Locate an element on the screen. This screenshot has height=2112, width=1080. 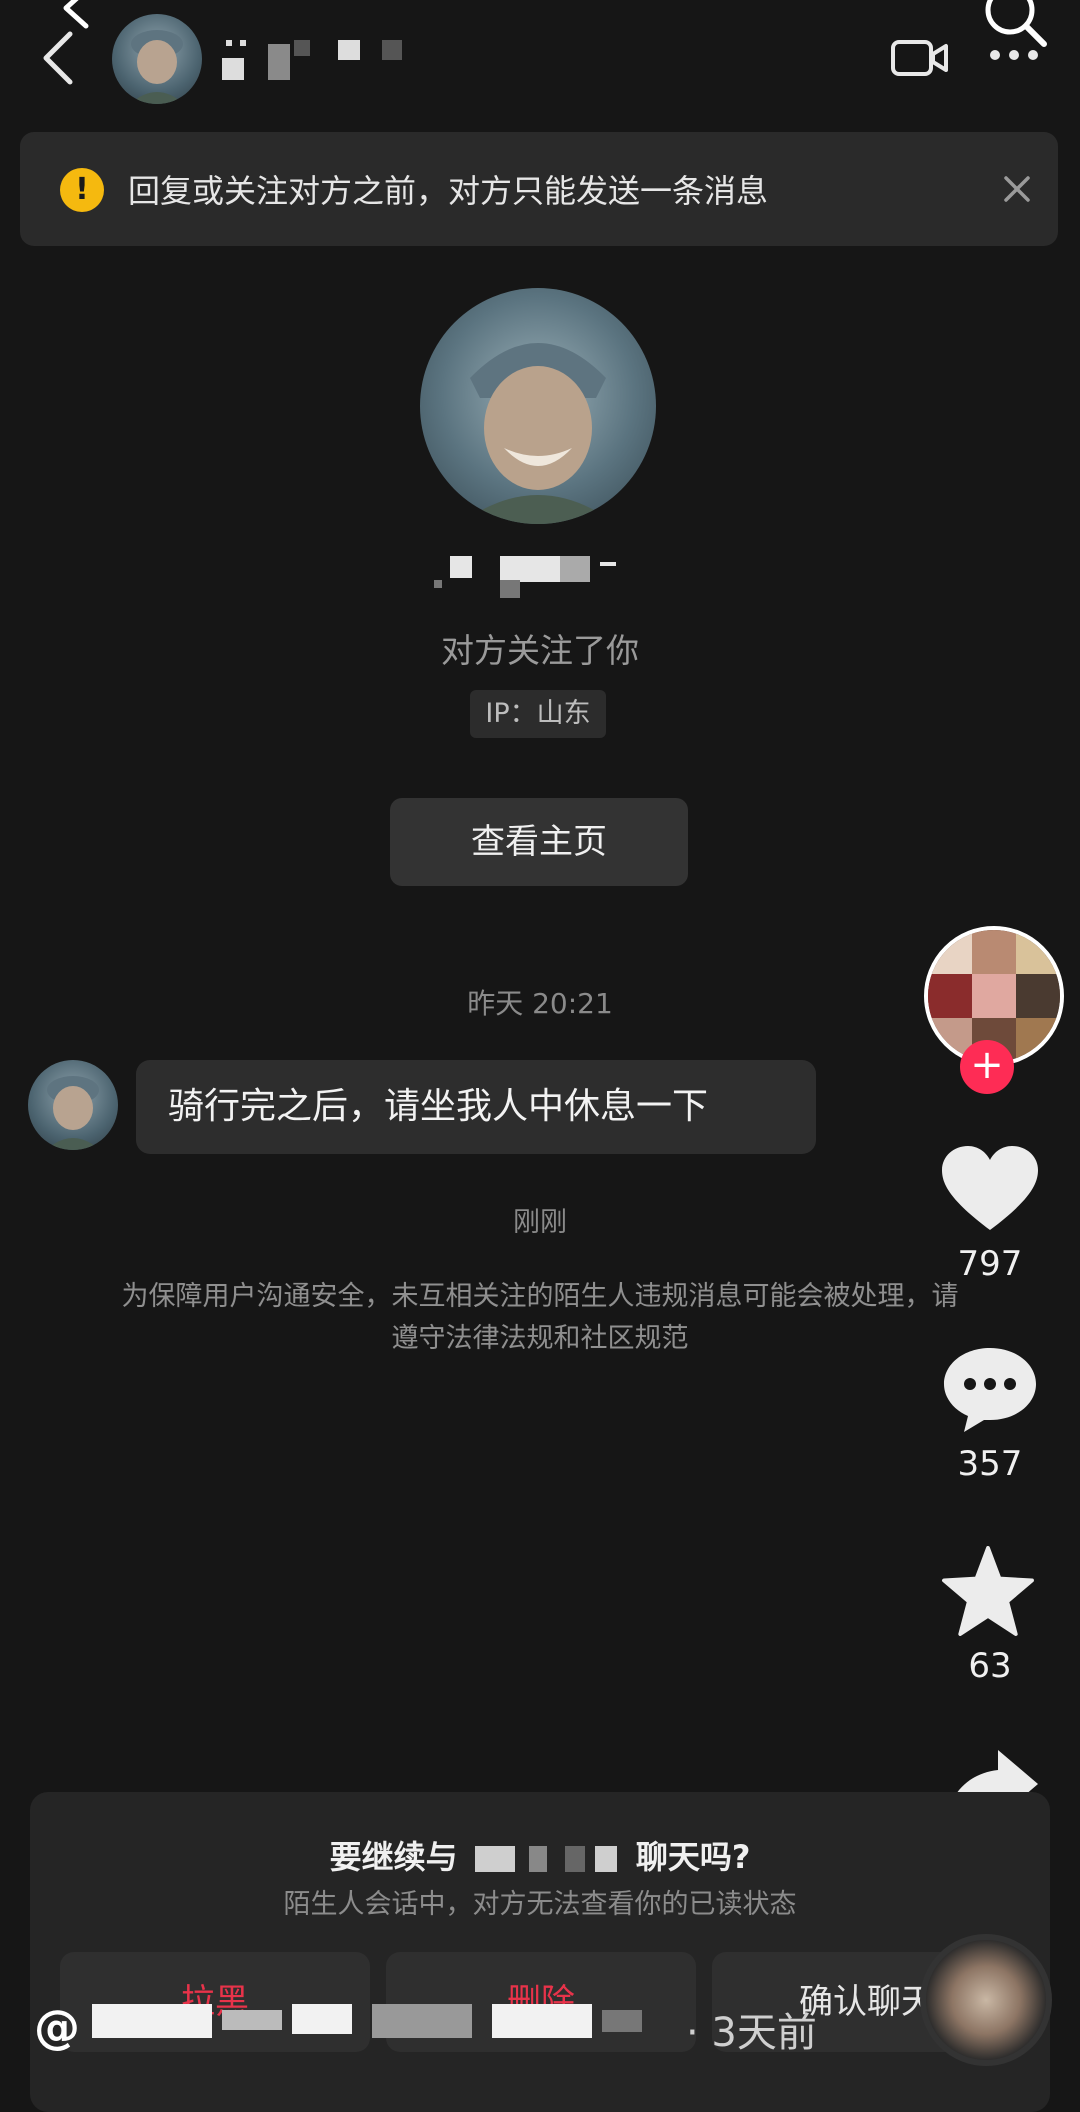
notice-banner: ! 回复或关注对方之前，对方只能发送一条消息 is located at coordinates (539, 189).